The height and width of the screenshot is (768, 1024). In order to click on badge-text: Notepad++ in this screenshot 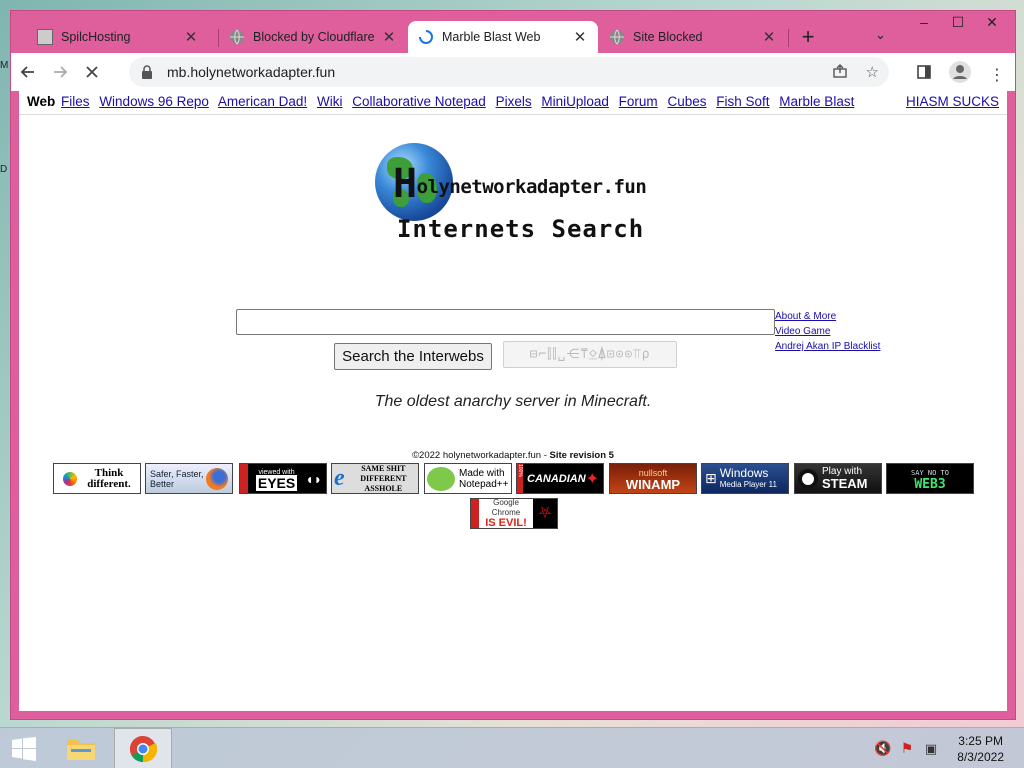, I will do `click(484, 484)`.